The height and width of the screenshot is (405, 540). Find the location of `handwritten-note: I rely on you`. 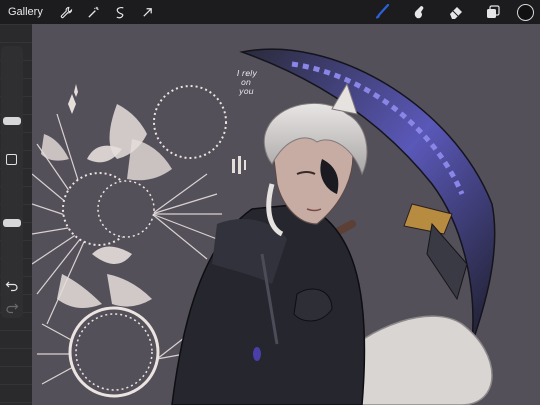

handwritten-note: I rely on you is located at coordinates (255, 82).